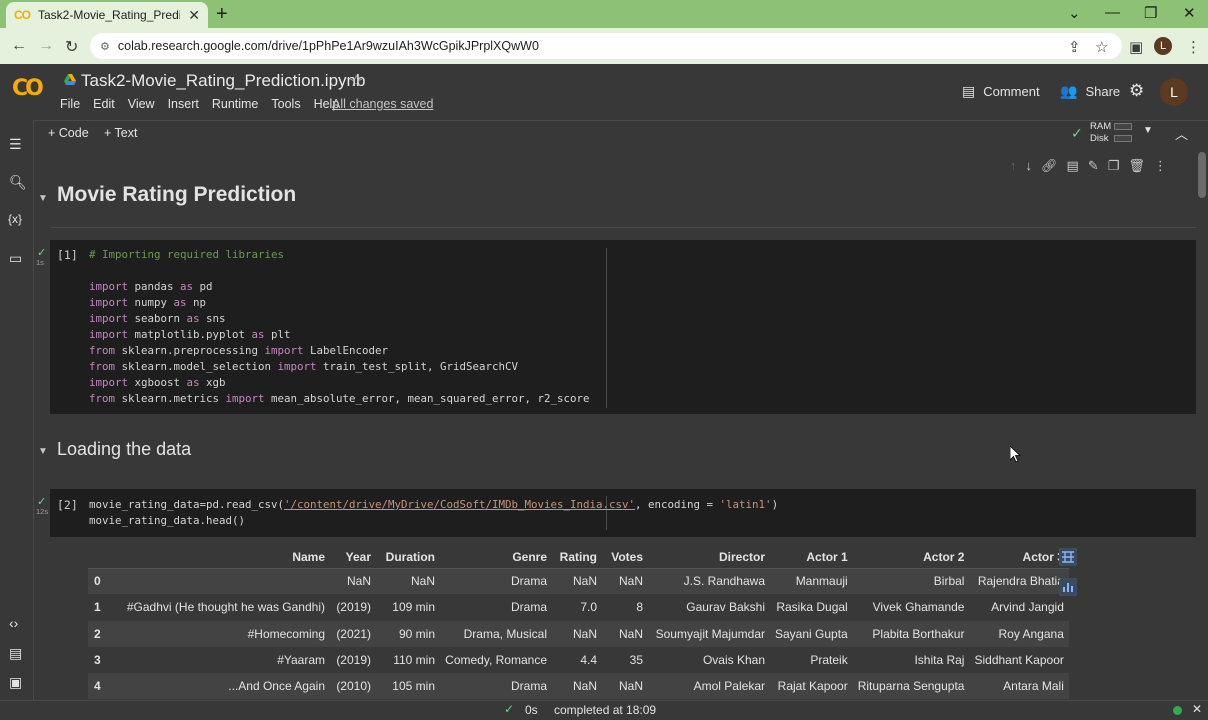 The height and width of the screenshot is (720, 1208). What do you see at coordinates (68, 133) in the screenshot?
I see `add-code-button: + Code` at bounding box center [68, 133].